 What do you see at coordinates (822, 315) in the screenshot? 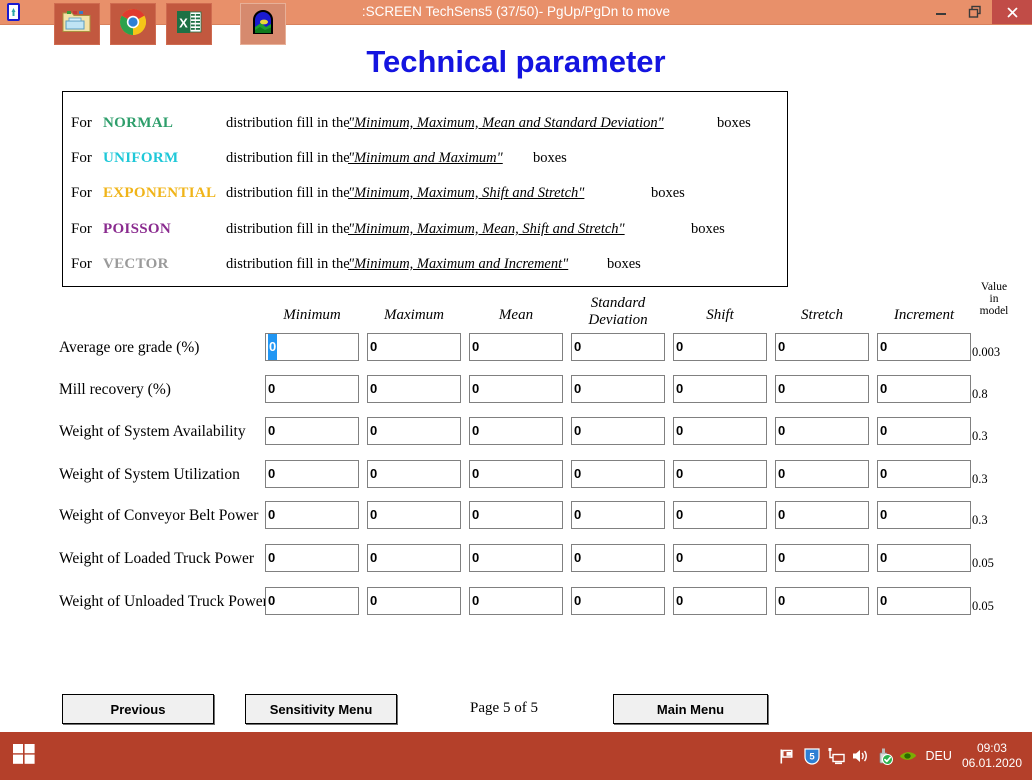
I see `column-header-stretch: Stretch` at bounding box center [822, 315].